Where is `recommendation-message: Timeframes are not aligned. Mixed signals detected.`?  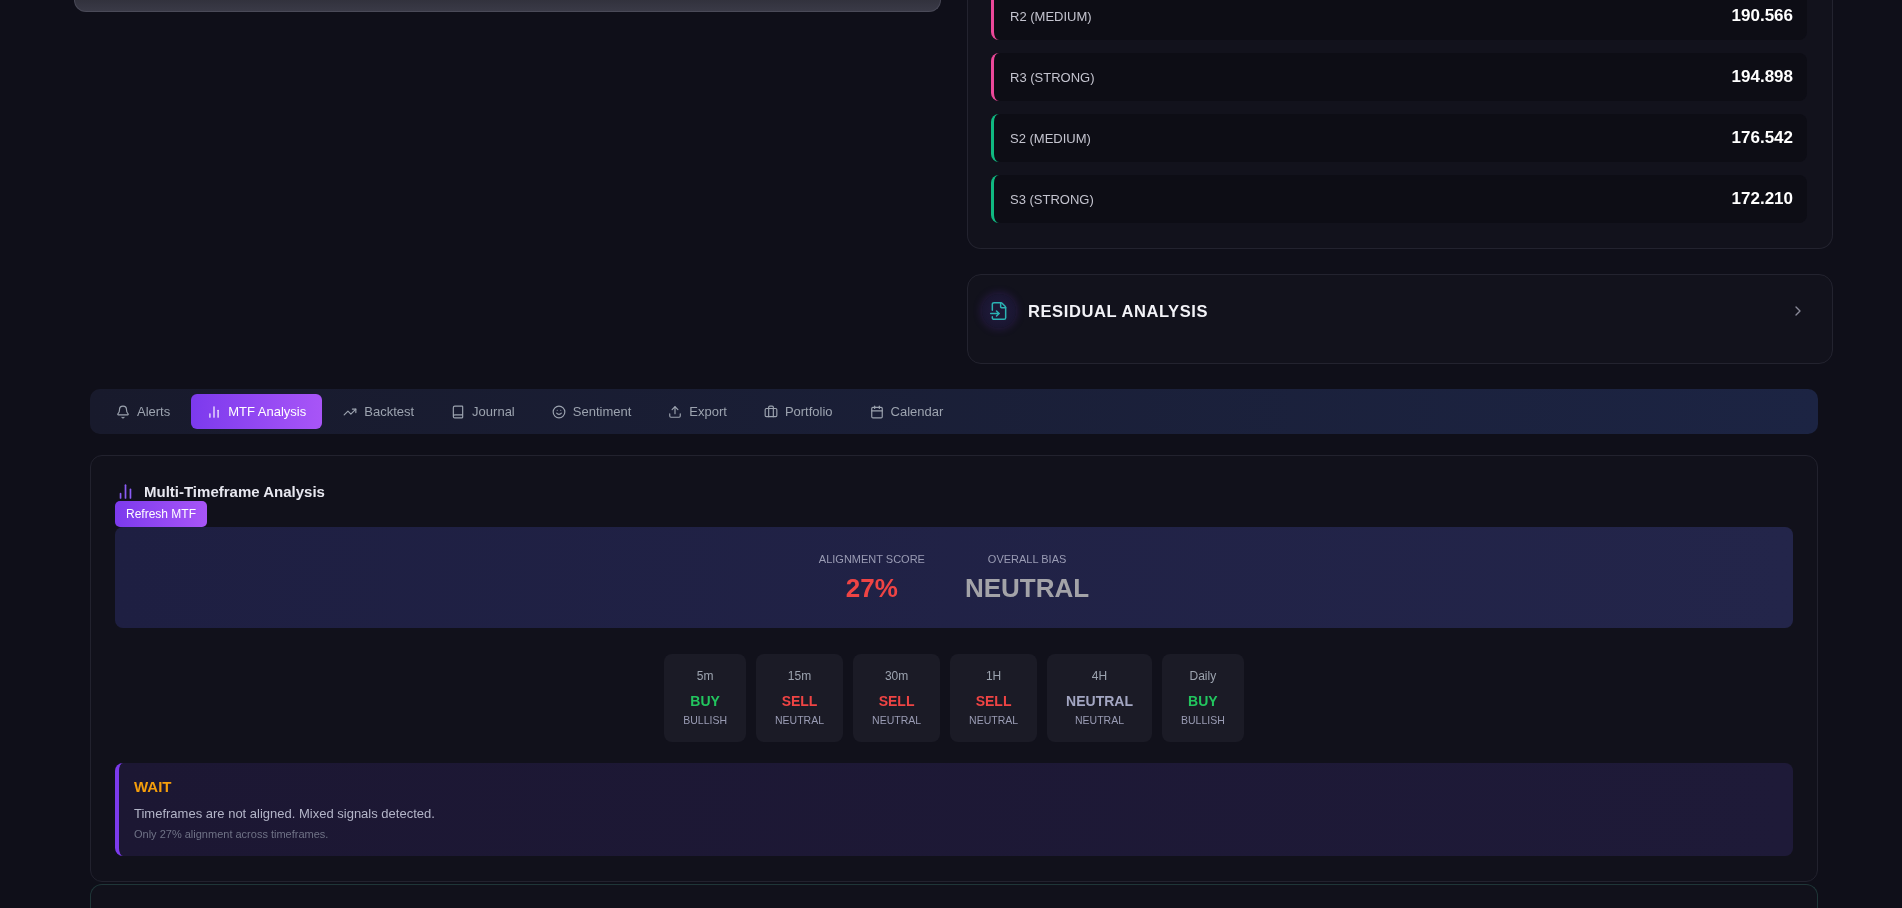 recommendation-message: Timeframes are not aligned. Mixed signals detected. is located at coordinates (285, 814).